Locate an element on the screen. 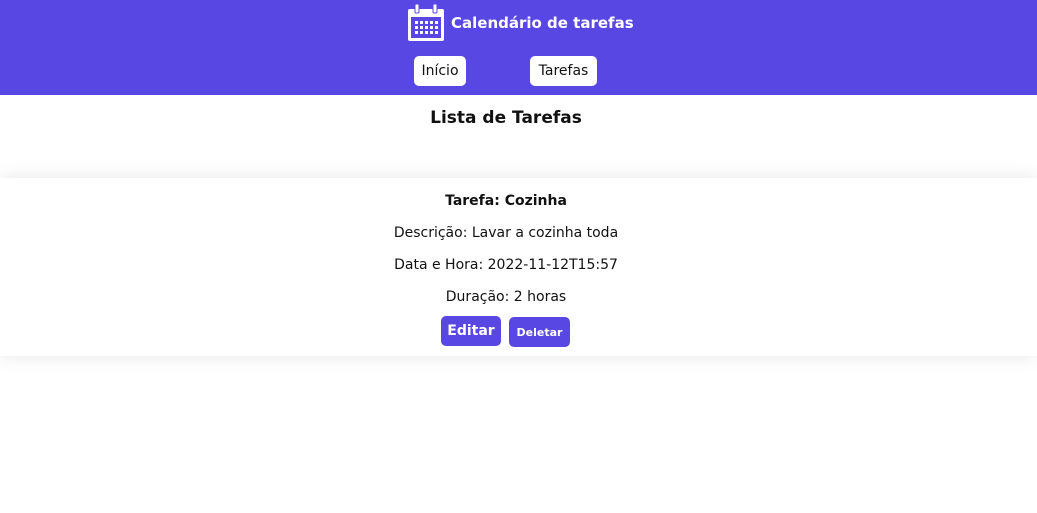  calendar-icon is located at coordinates (426, 23).